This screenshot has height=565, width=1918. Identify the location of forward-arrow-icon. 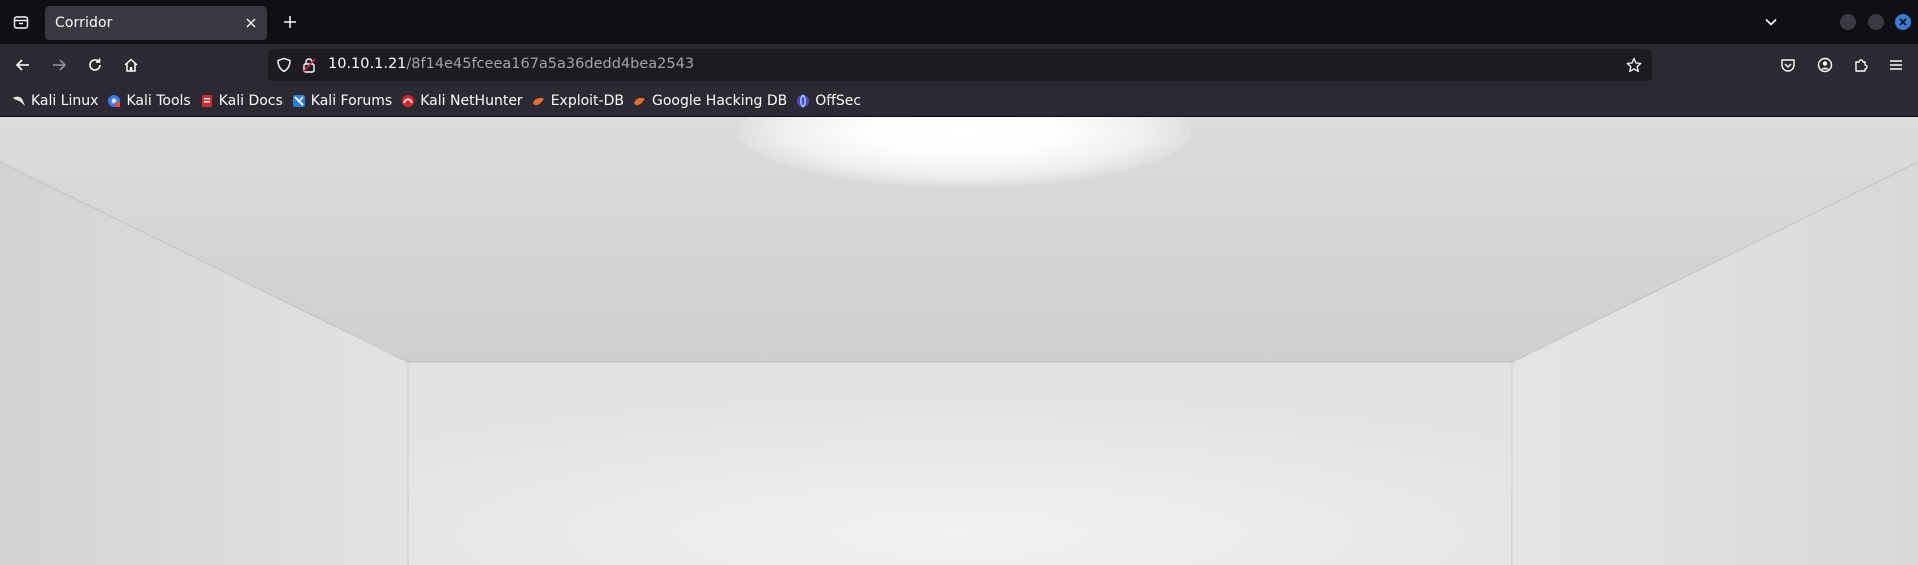
(60, 65).